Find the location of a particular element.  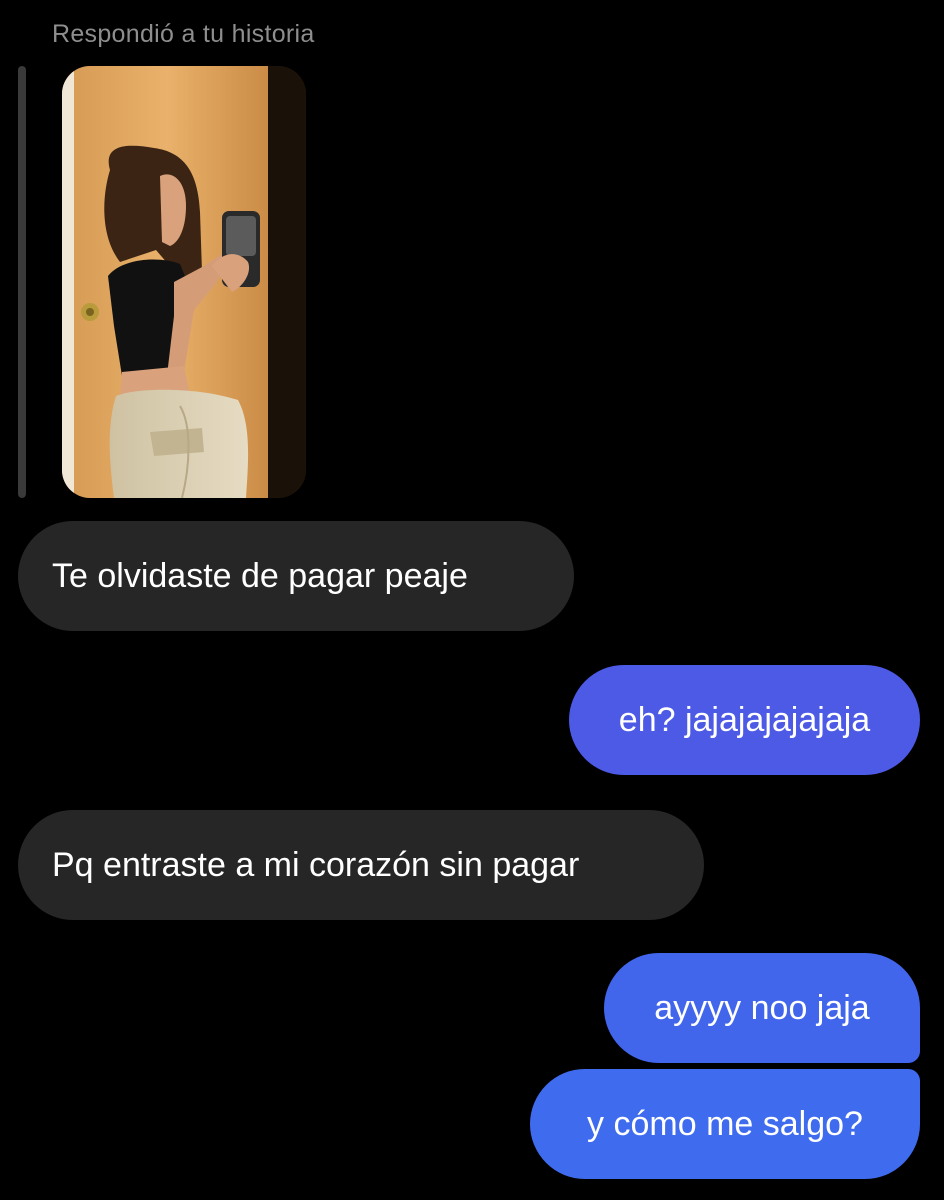

message-text: ayyyy noo jaja is located at coordinates (762, 1008).